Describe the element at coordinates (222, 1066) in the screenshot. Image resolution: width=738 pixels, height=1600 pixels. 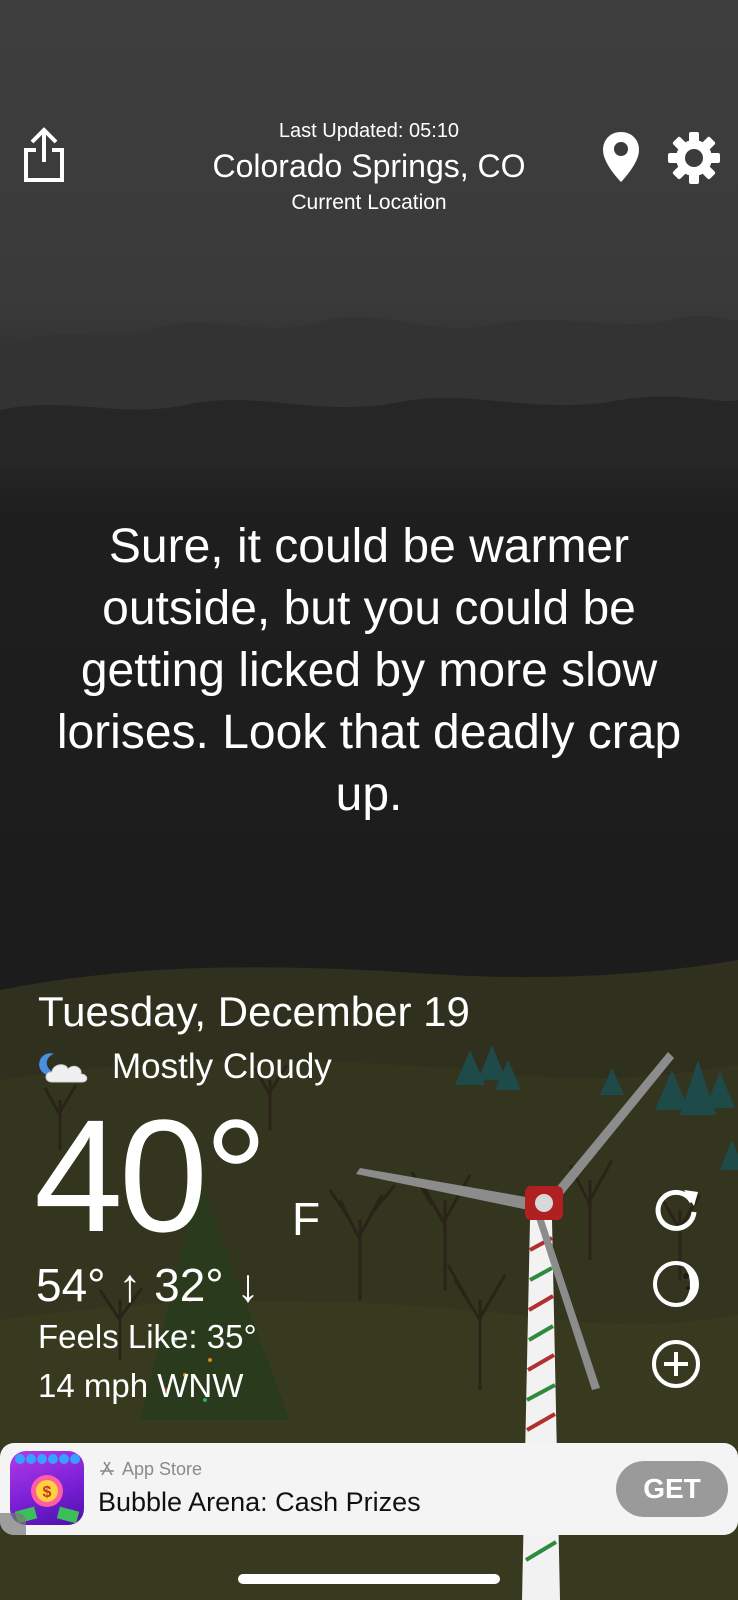
I see `condition-summary: Mostly Cloudy` at that location.